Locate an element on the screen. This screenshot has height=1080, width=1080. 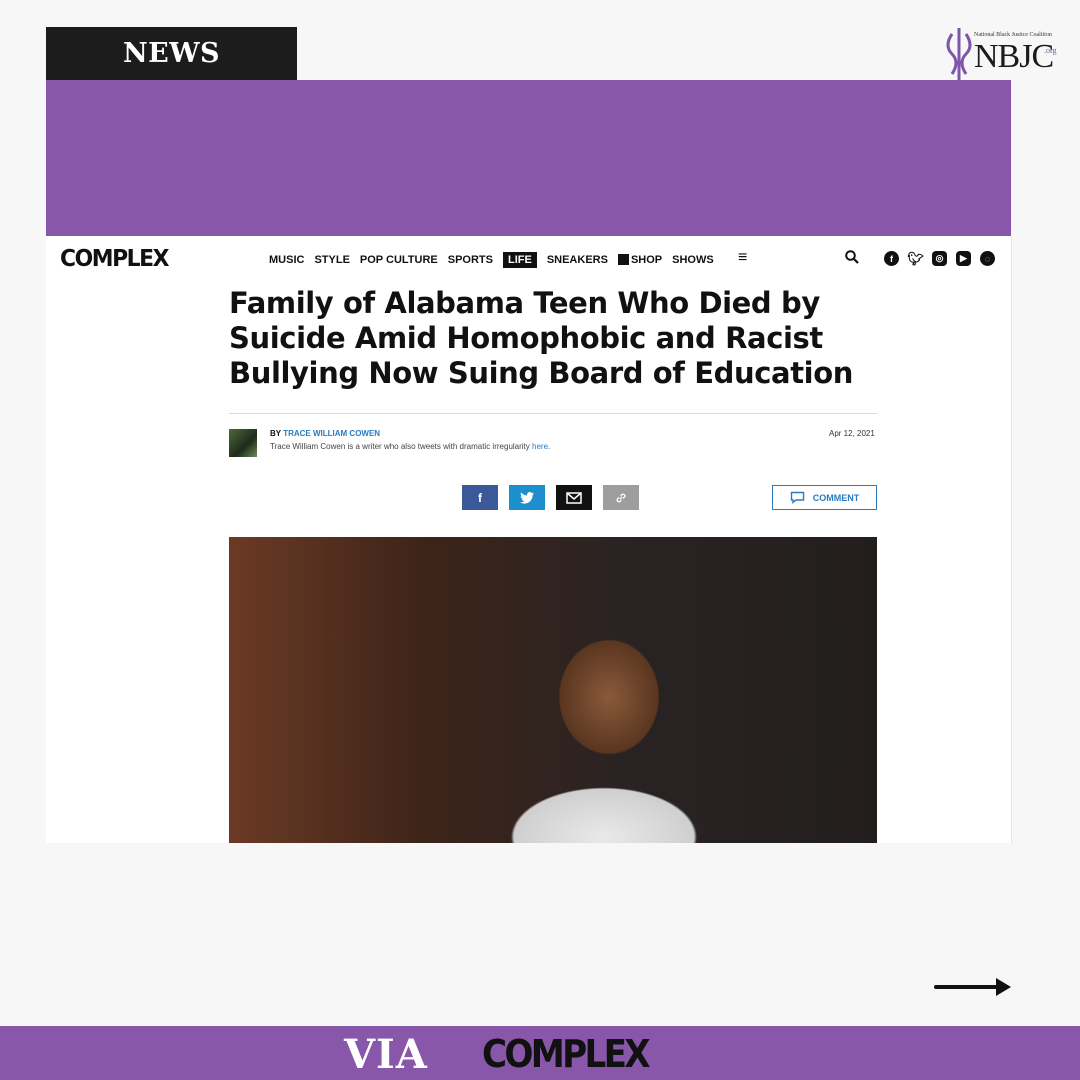
bio-end: . is located at coordinates (549, 446).